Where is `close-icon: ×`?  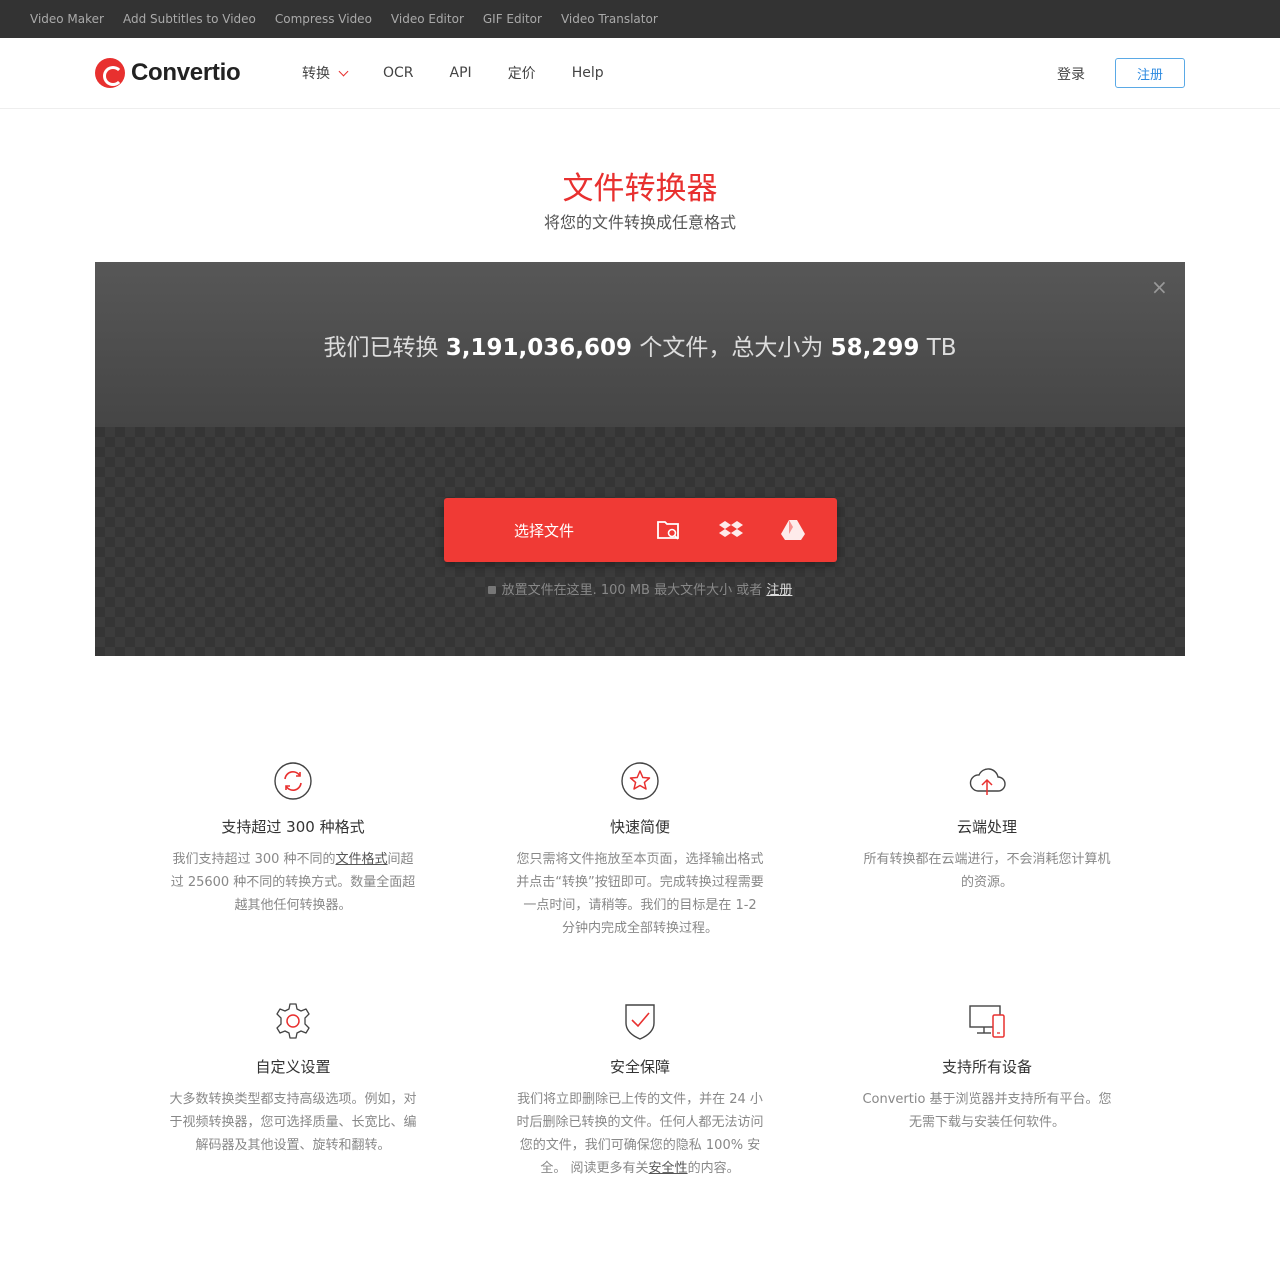 close-icon: × is located at coordinates (1159, 287).